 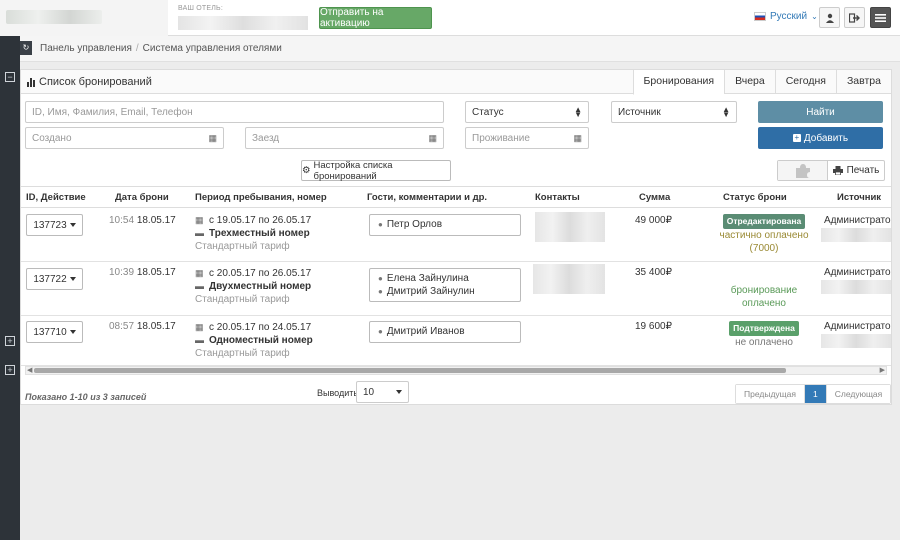 What do you see at coordinates (764, 328) in the screenshot?
I see `status-badge: Подтверждена` at bounding box center [764, 328].